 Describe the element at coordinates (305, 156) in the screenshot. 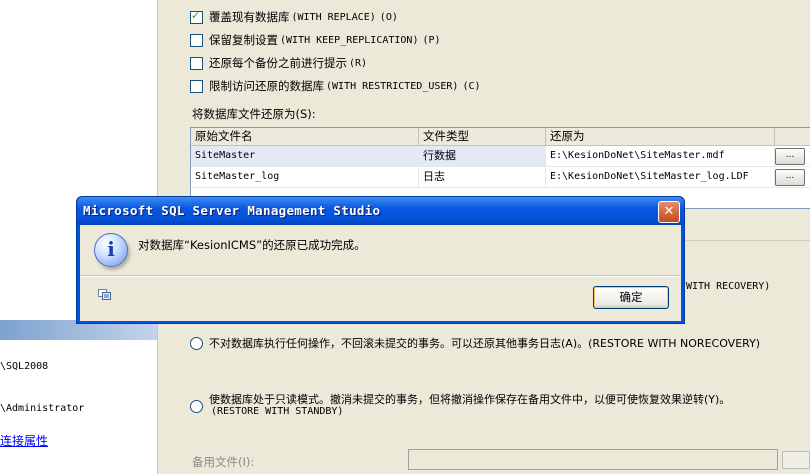

I see `row-original-name: SiteMaster` at that location.